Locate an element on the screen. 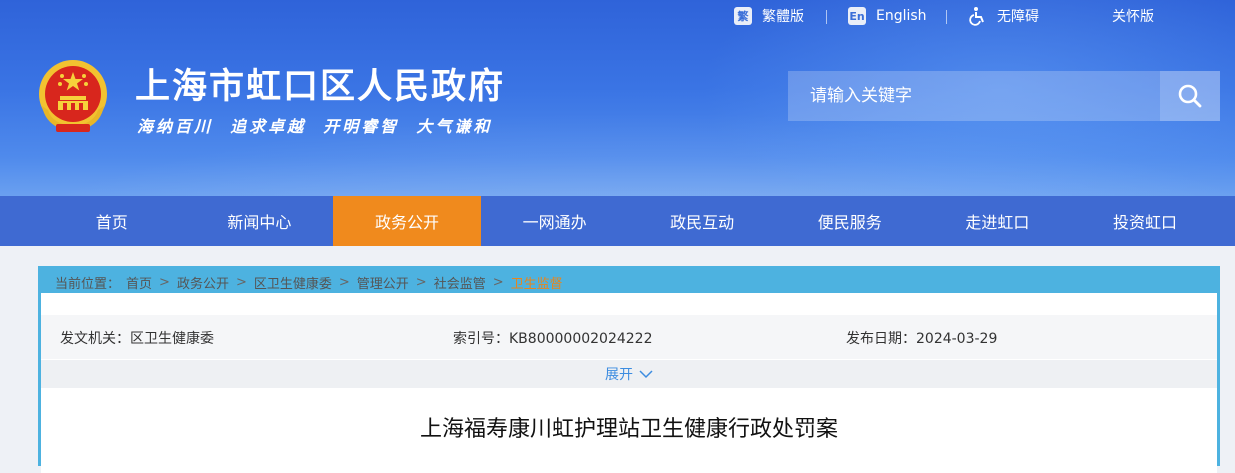  meta-index: 索引号：KB80000002024222 is located at coordinates (553, 339).